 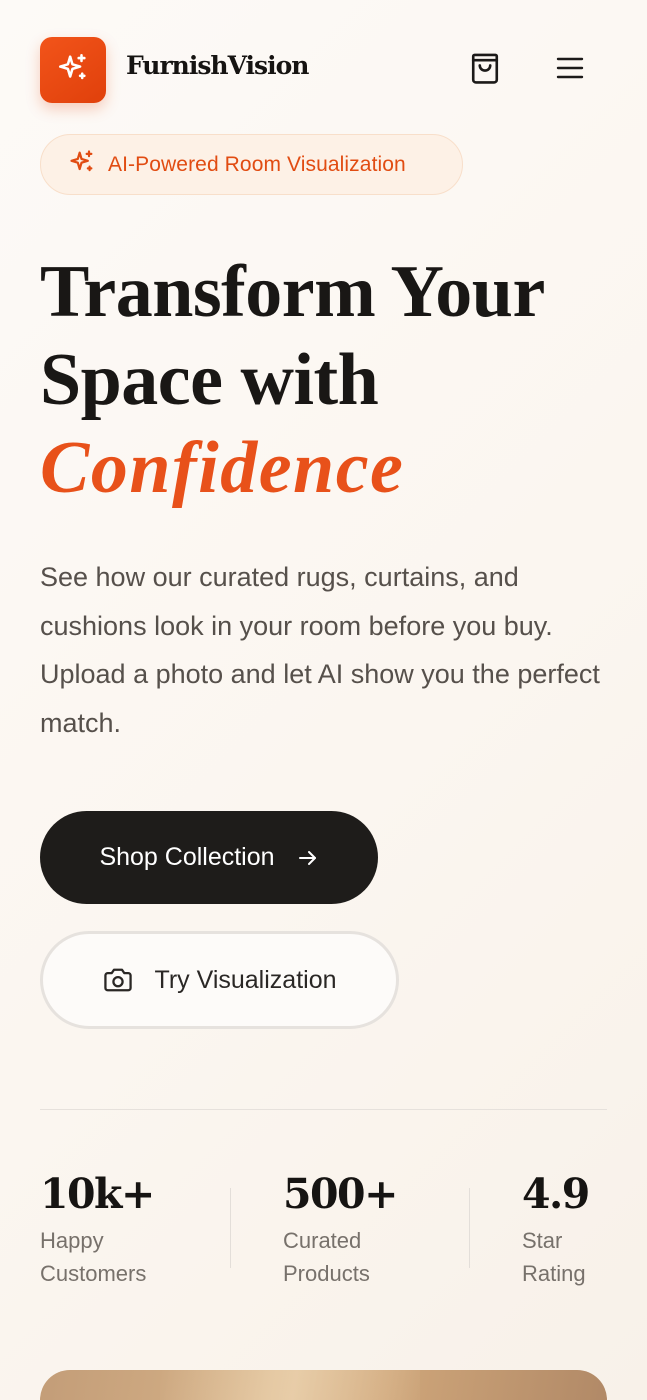 What do you see at coordinates (217, 65) in the screenshot?
I see `brand-name: FurnishVision` at bounding box center [217, 65].